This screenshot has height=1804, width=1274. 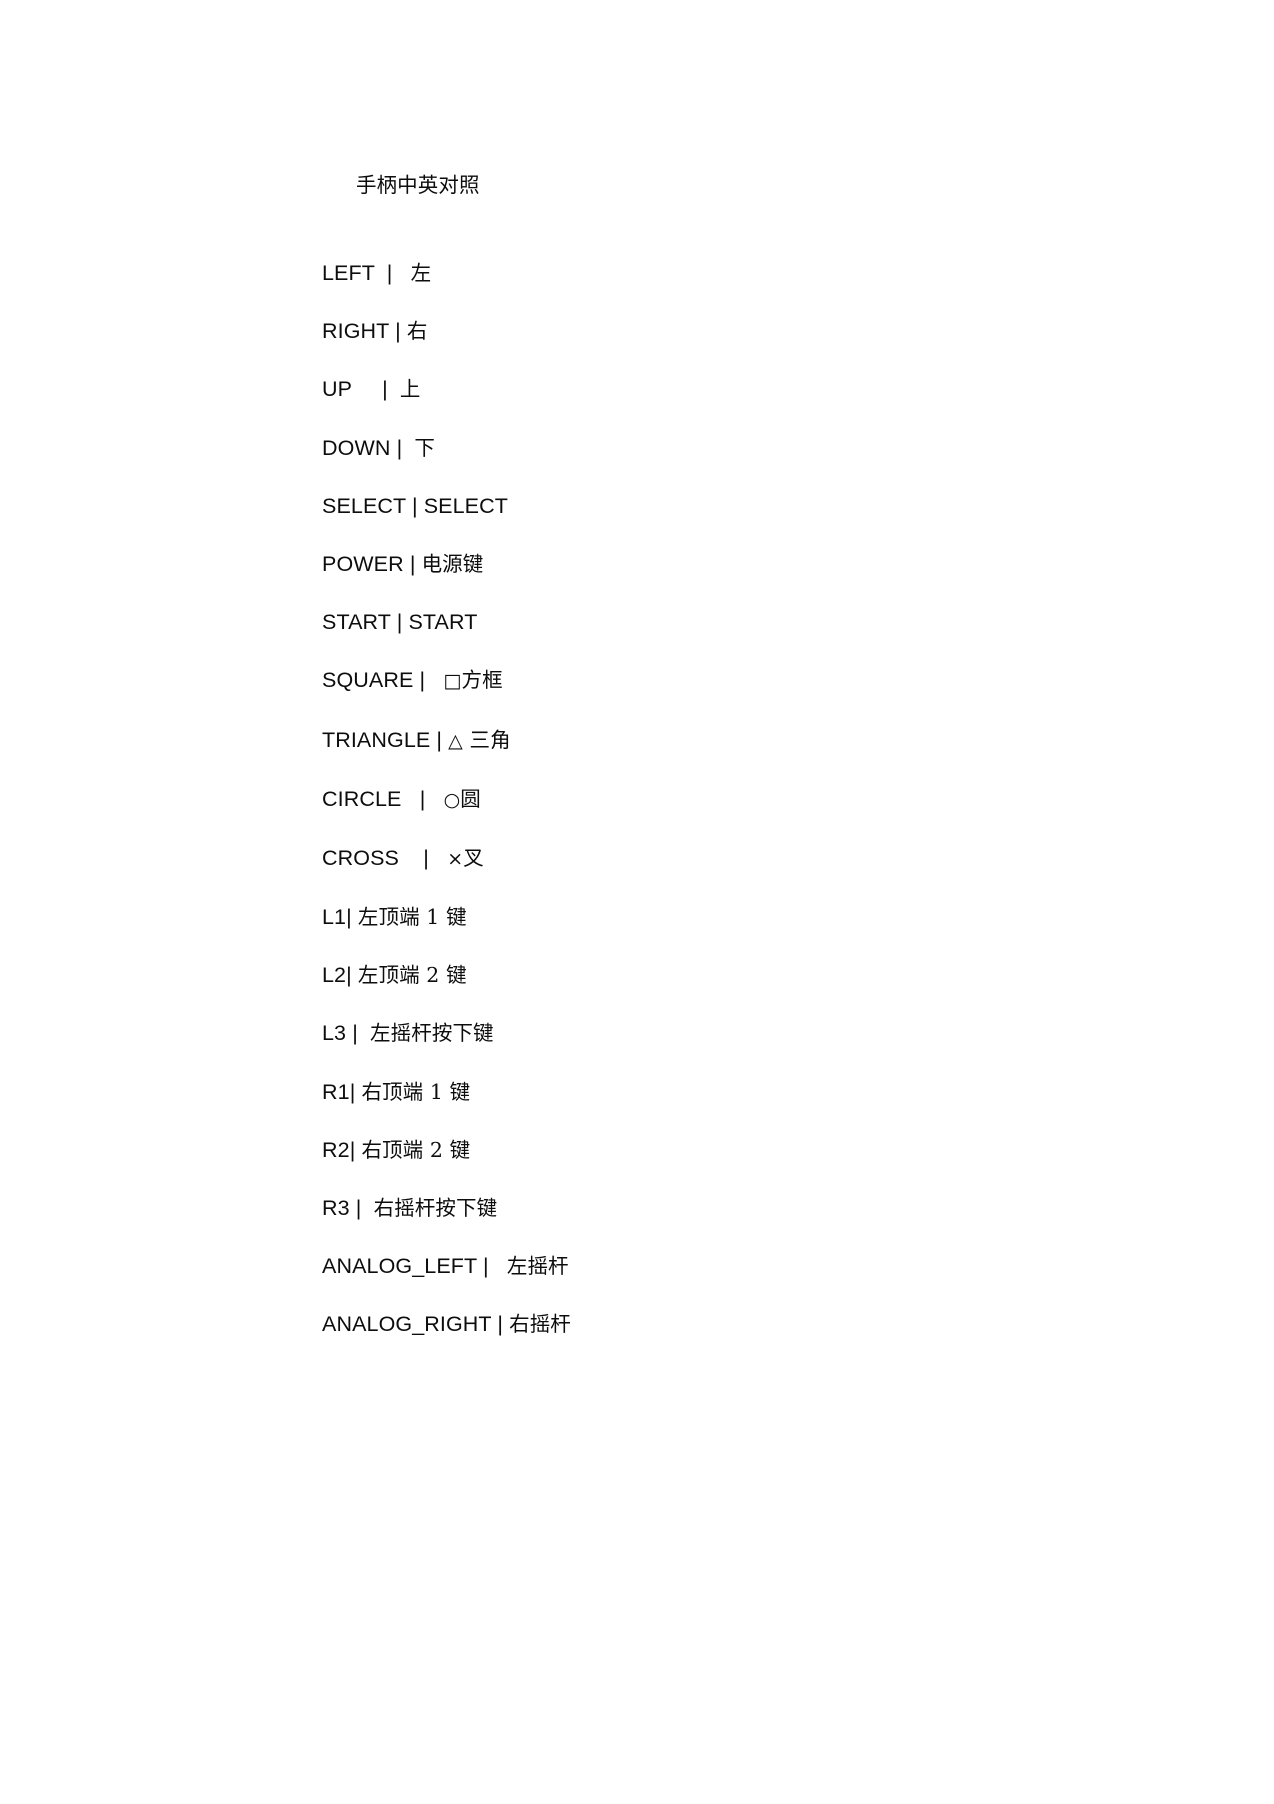 What do you see at coordinates (452, 681) in the screenshot?
I see `mapping-shape-glyph-icon: □` at bounding box center [452, 681].